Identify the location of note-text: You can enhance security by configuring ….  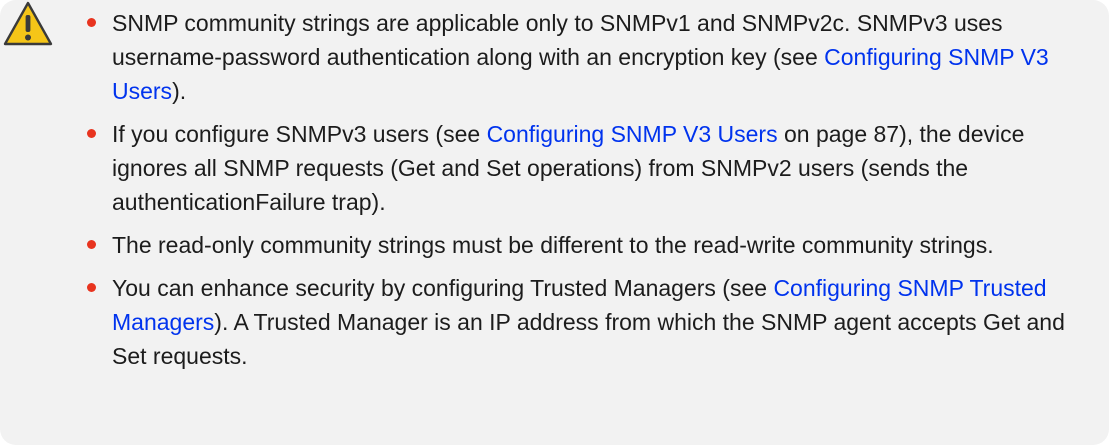
(443, 288).